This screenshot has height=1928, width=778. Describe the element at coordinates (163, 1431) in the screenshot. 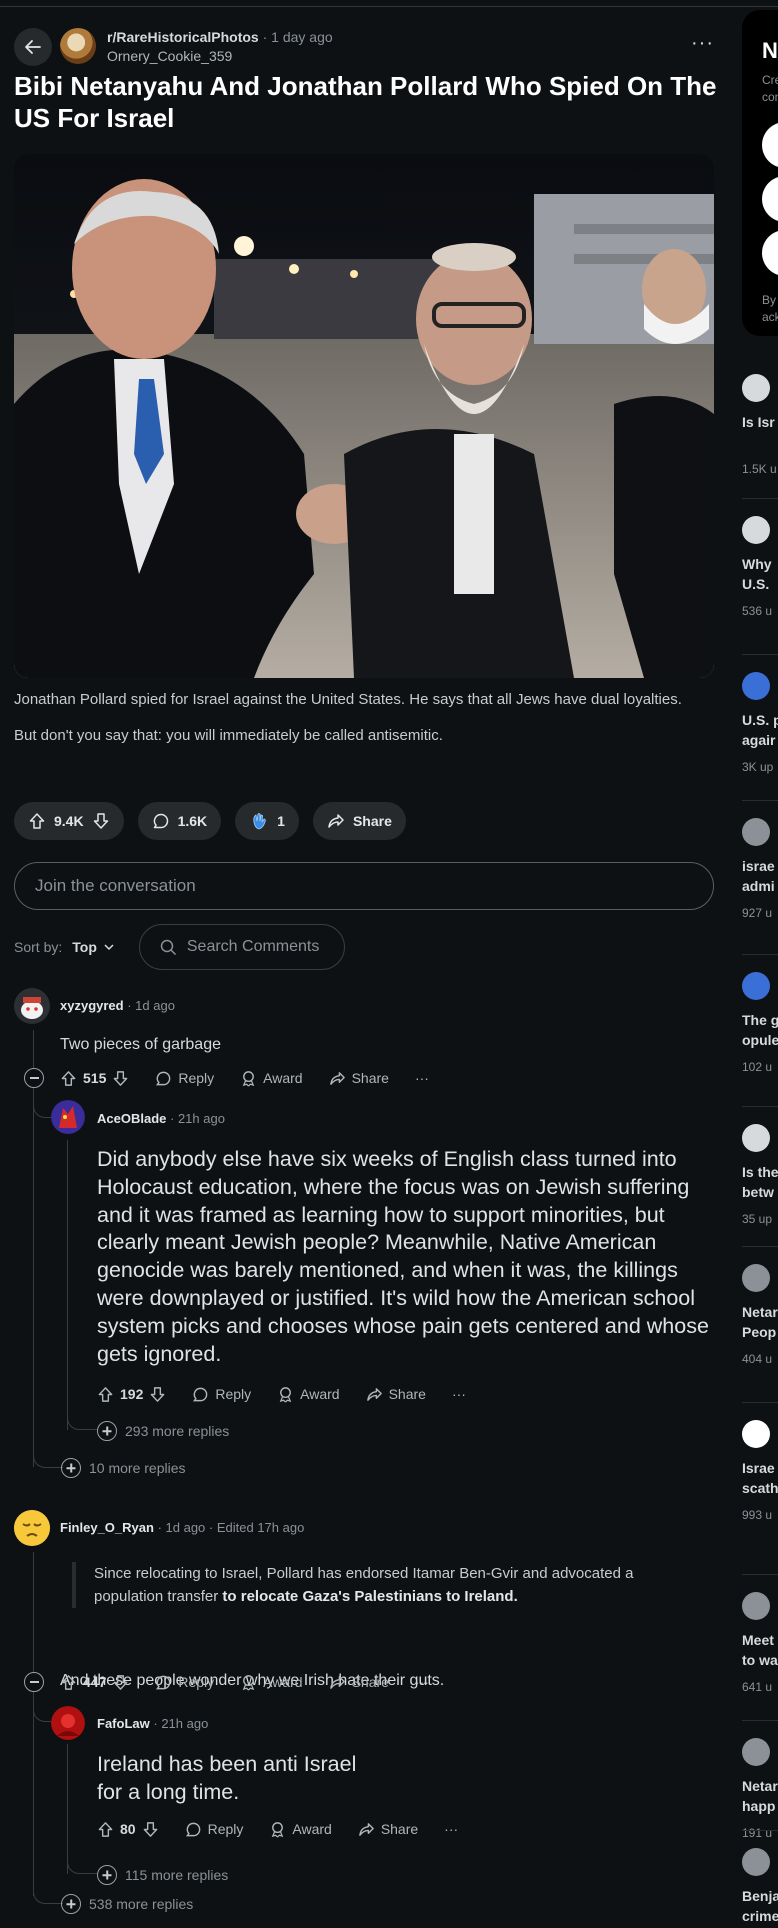

I see `more-replies-button: 293 more replies` at that location.